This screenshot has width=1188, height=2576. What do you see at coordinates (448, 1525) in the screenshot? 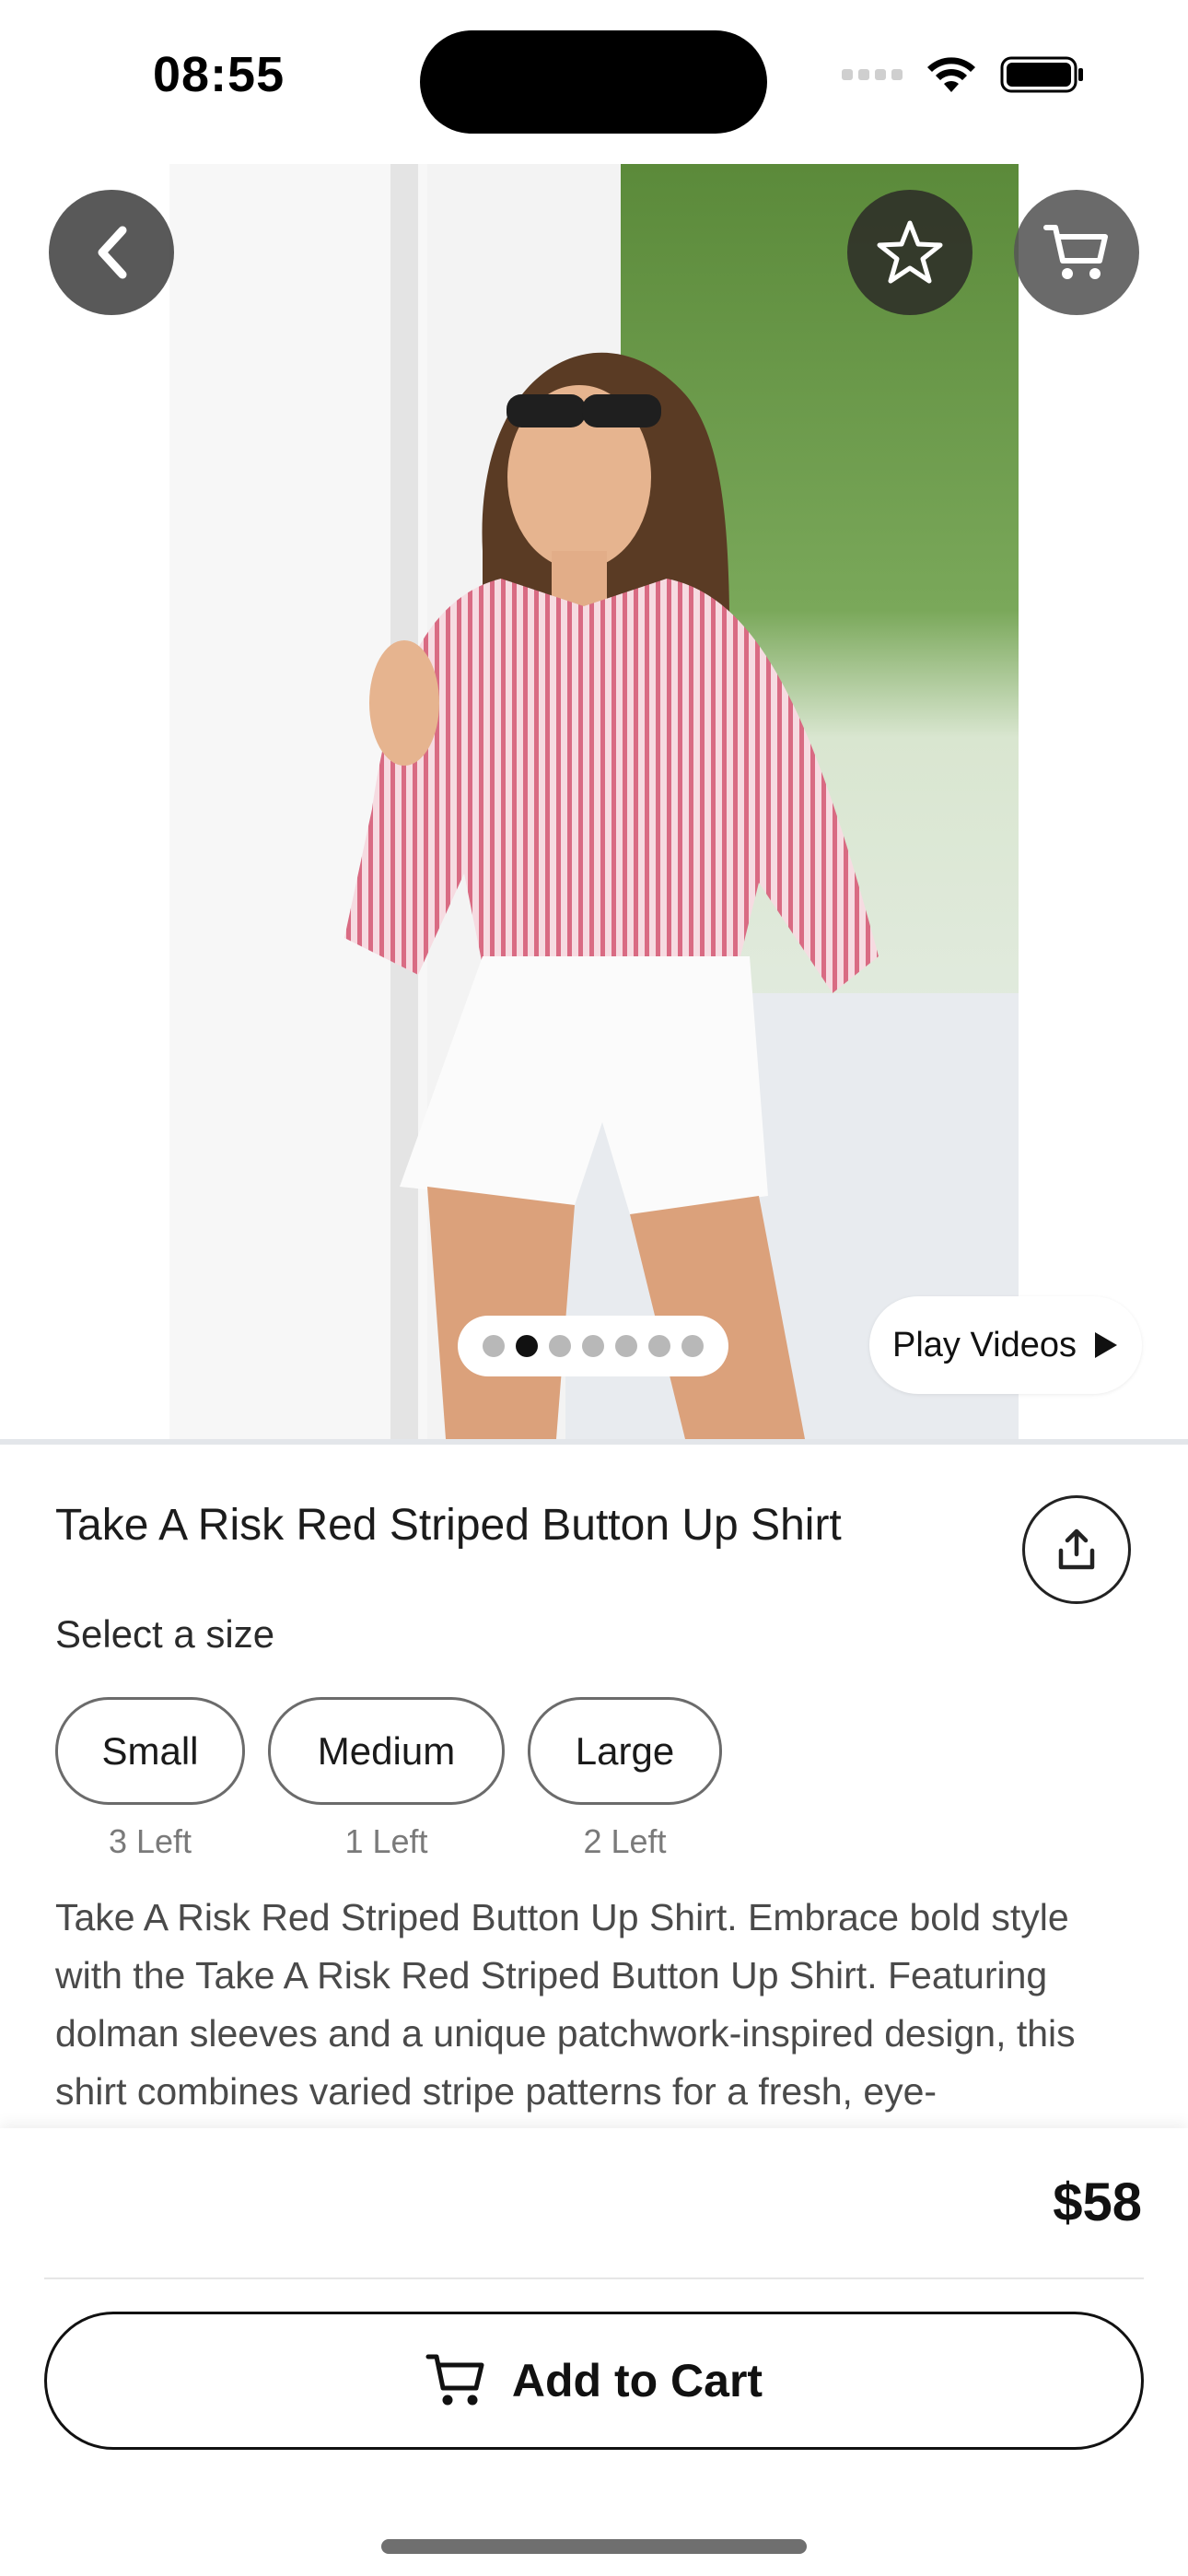
I see `product-title: Take A Risk Red Striped Button Up Shirt` at bounding box center [448, 1525].